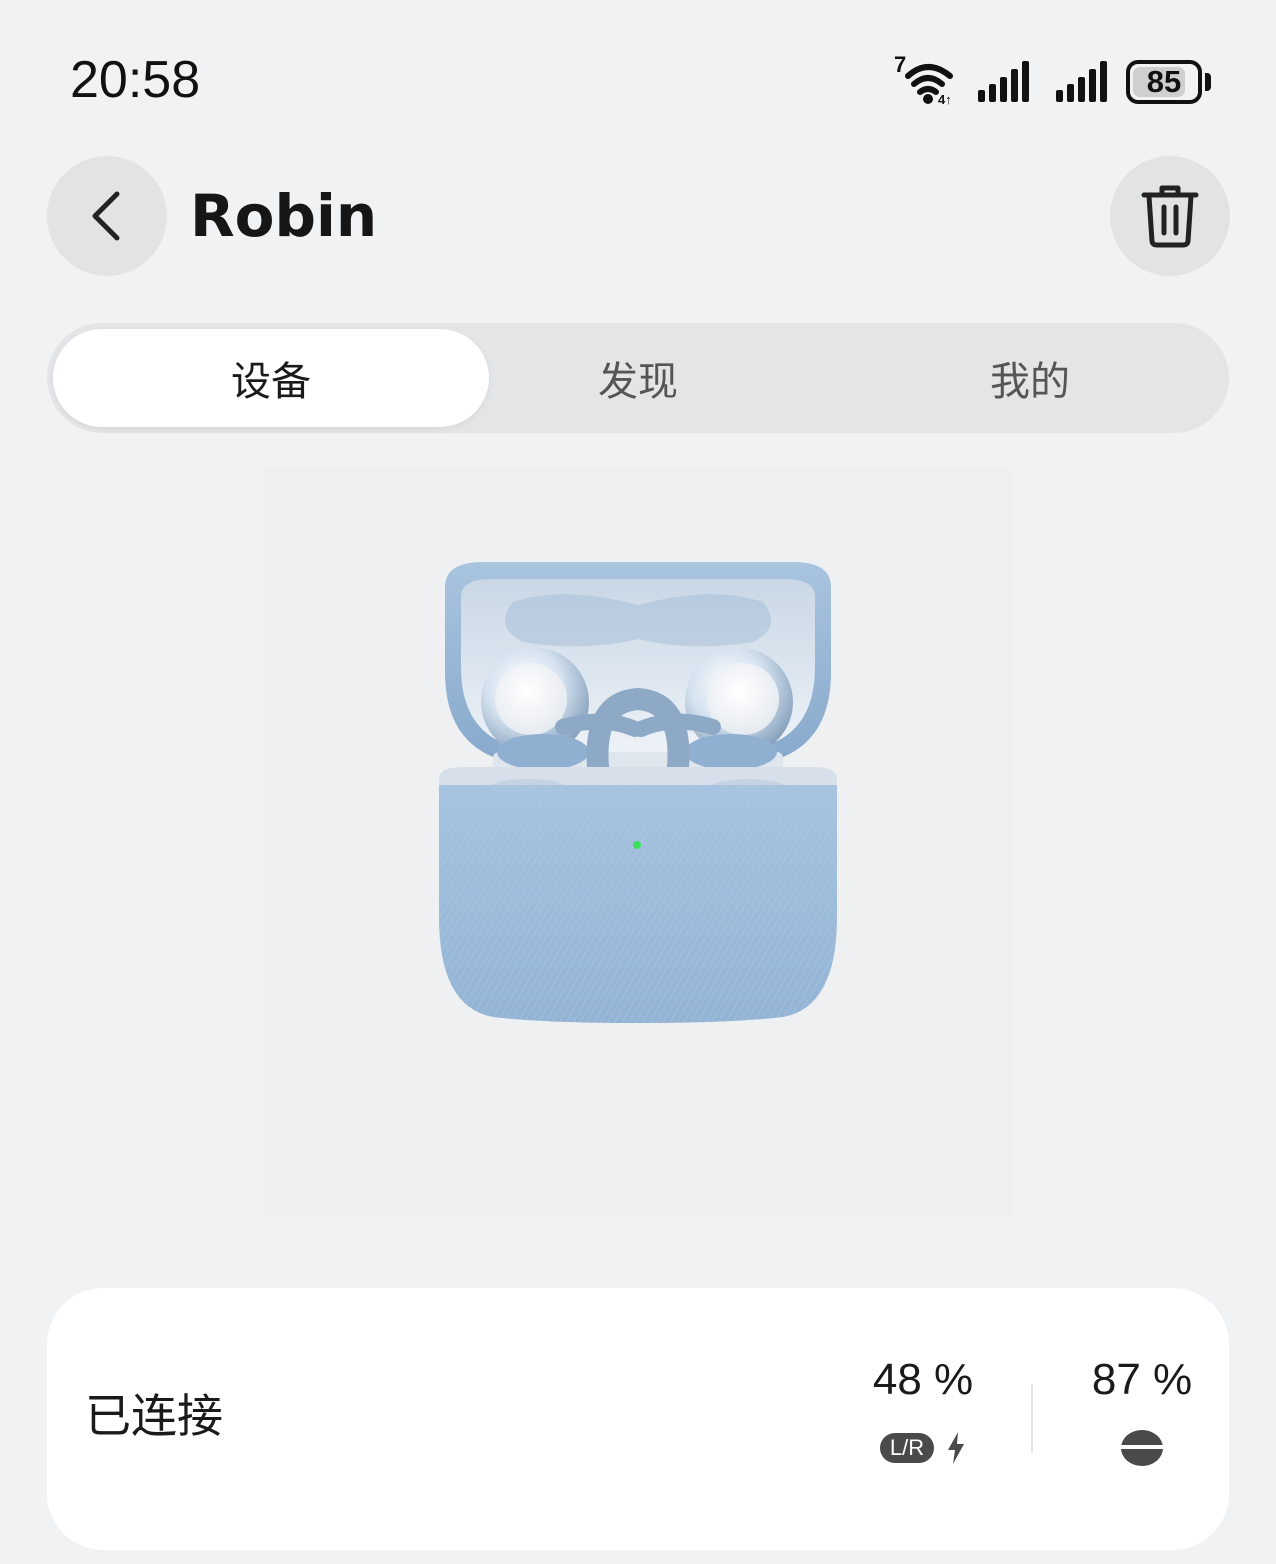 This screenshot has width=1276, height=1564. I want to click on divider, so click(1032, 1418).